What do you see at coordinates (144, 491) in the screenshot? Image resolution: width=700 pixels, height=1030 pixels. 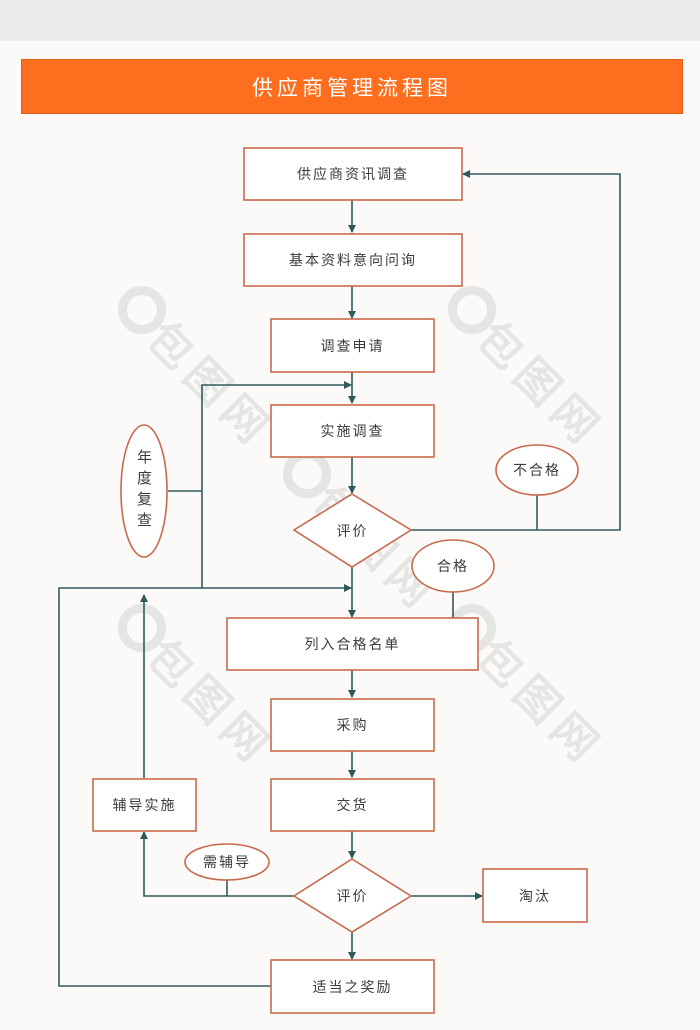 I see `node-annual-review` at bounding box center [144, 491].